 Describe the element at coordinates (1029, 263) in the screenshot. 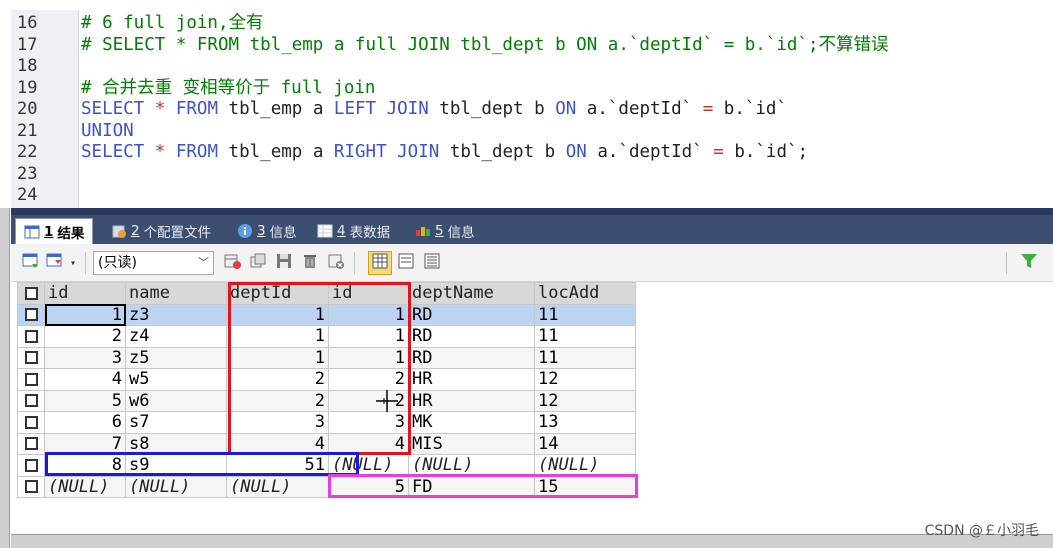

I see `filter-button` at that location.